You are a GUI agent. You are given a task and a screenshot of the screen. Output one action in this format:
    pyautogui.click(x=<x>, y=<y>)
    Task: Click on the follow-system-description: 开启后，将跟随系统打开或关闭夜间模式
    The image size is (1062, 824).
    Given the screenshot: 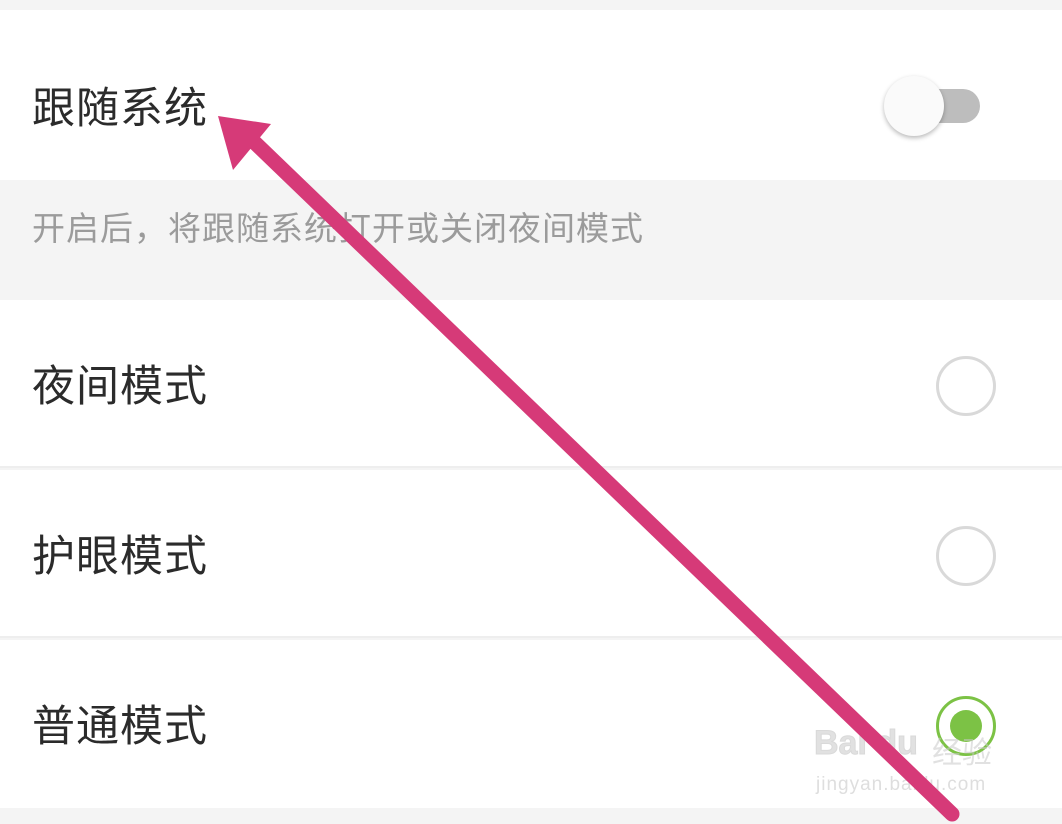 What is the action you would take?
    pyautogui.click(x=338, y=228)
    